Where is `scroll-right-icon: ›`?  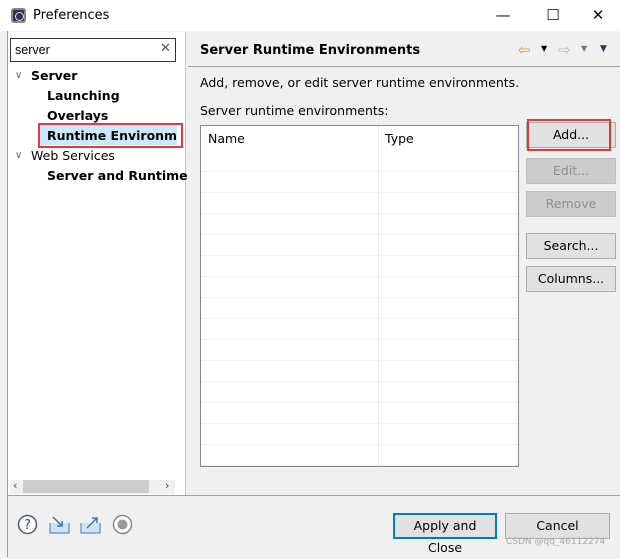 scroll-right-icon: › is located at coordinates (167, 485).